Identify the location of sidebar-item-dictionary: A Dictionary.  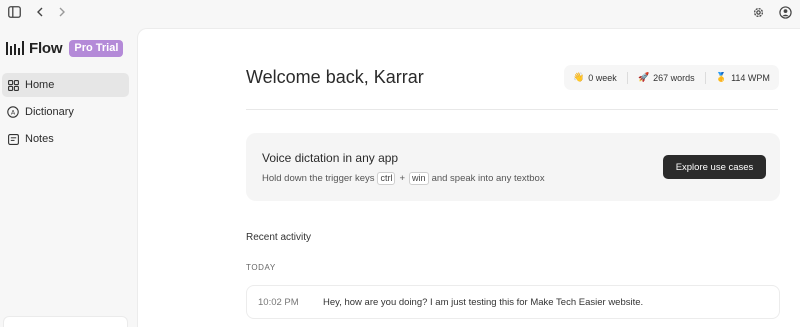
(65, 112).